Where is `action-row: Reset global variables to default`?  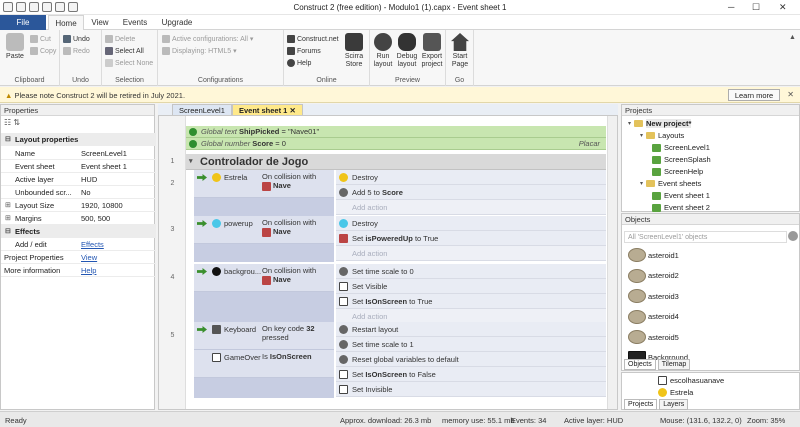 action-row: Reset global variables to default is located at coordinates (471, 359).